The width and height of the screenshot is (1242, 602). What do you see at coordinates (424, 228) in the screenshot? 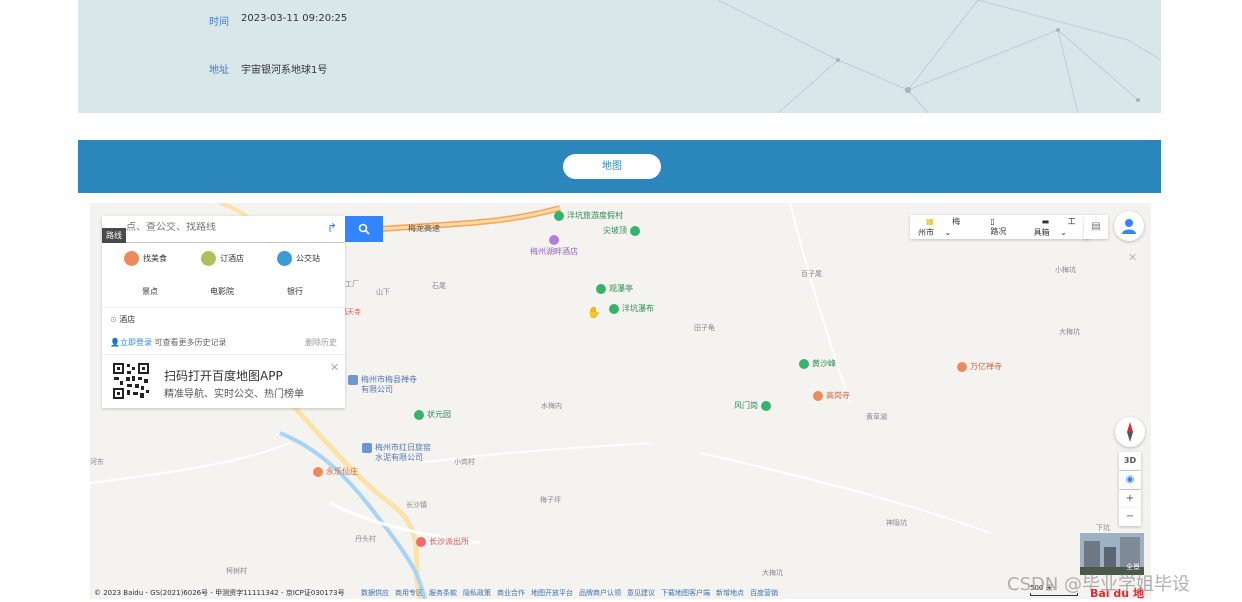
I see `road-label: 梅龙高速` at bounding box center [424, 228].